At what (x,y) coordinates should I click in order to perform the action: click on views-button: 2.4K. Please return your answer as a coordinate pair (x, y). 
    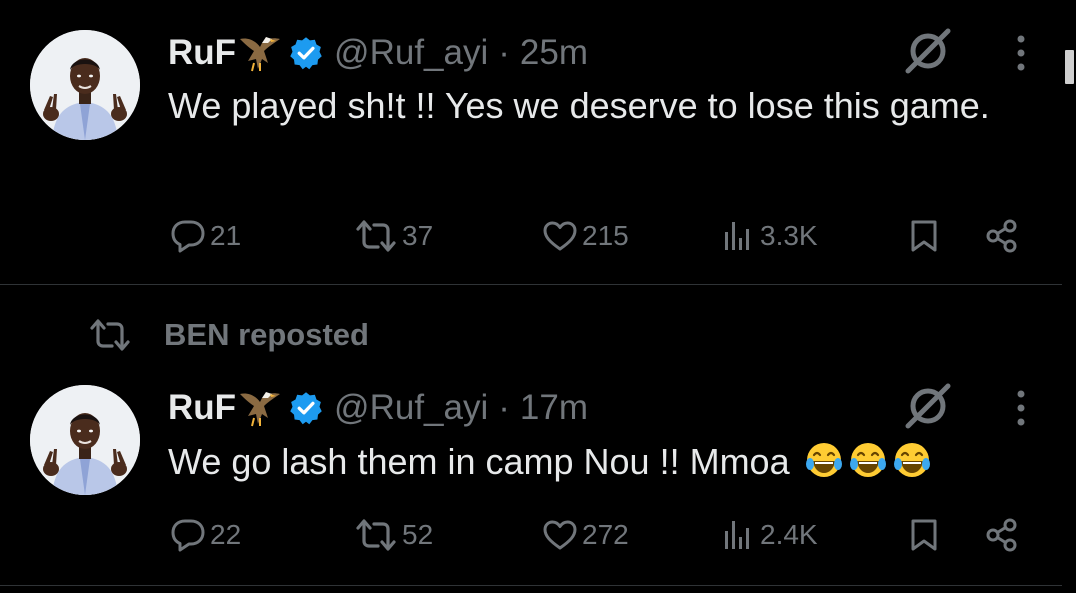
    Looking at the image, I should click on (769, 535).